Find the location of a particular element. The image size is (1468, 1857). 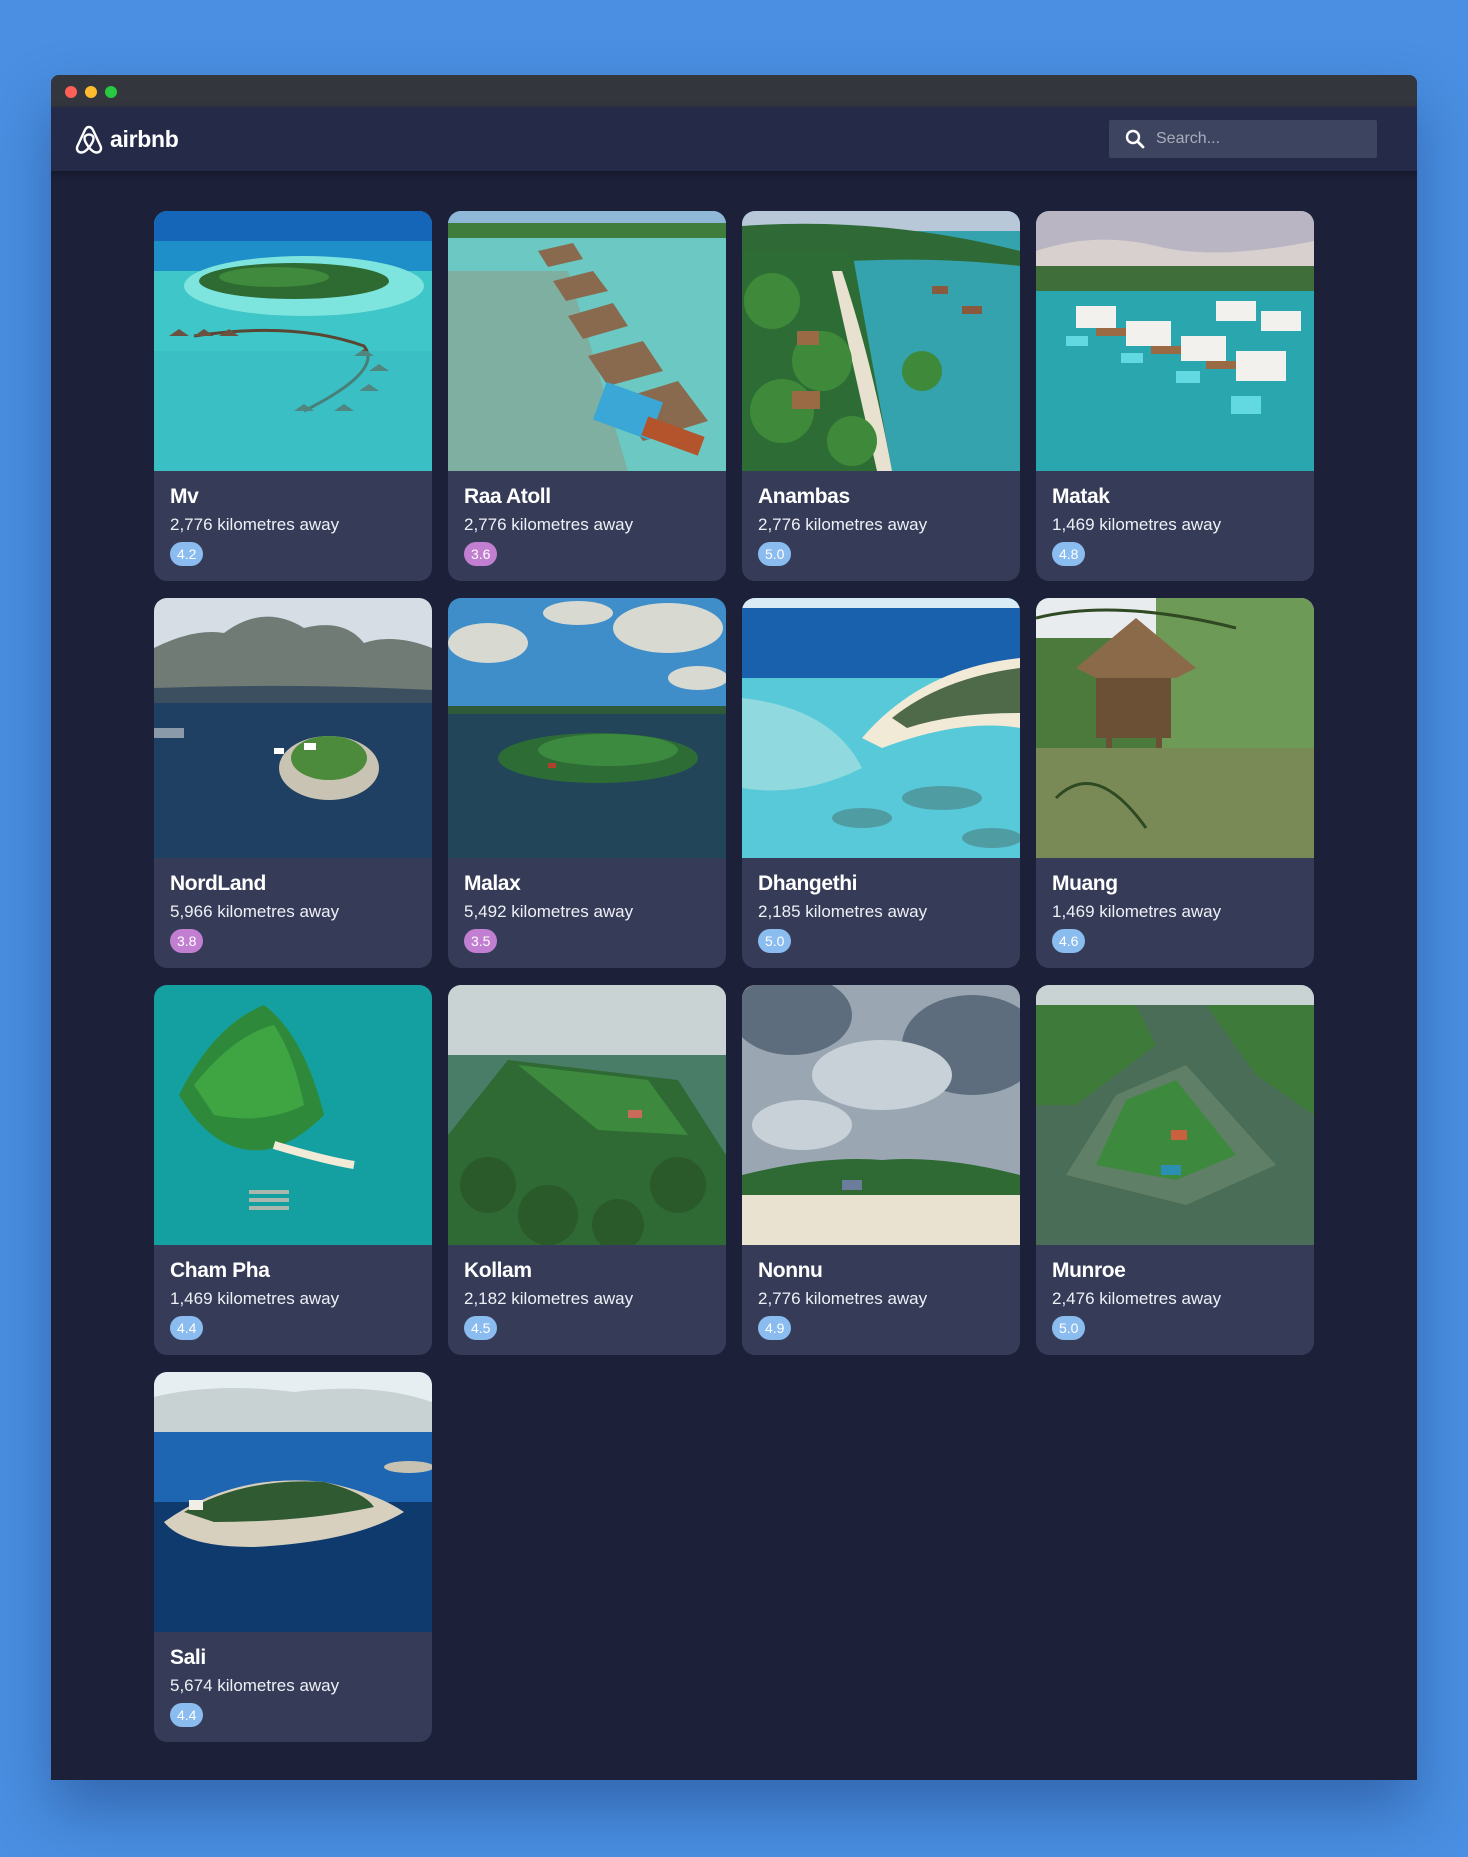

listing-name: Dhangethi is located at coordinates (808, 883).